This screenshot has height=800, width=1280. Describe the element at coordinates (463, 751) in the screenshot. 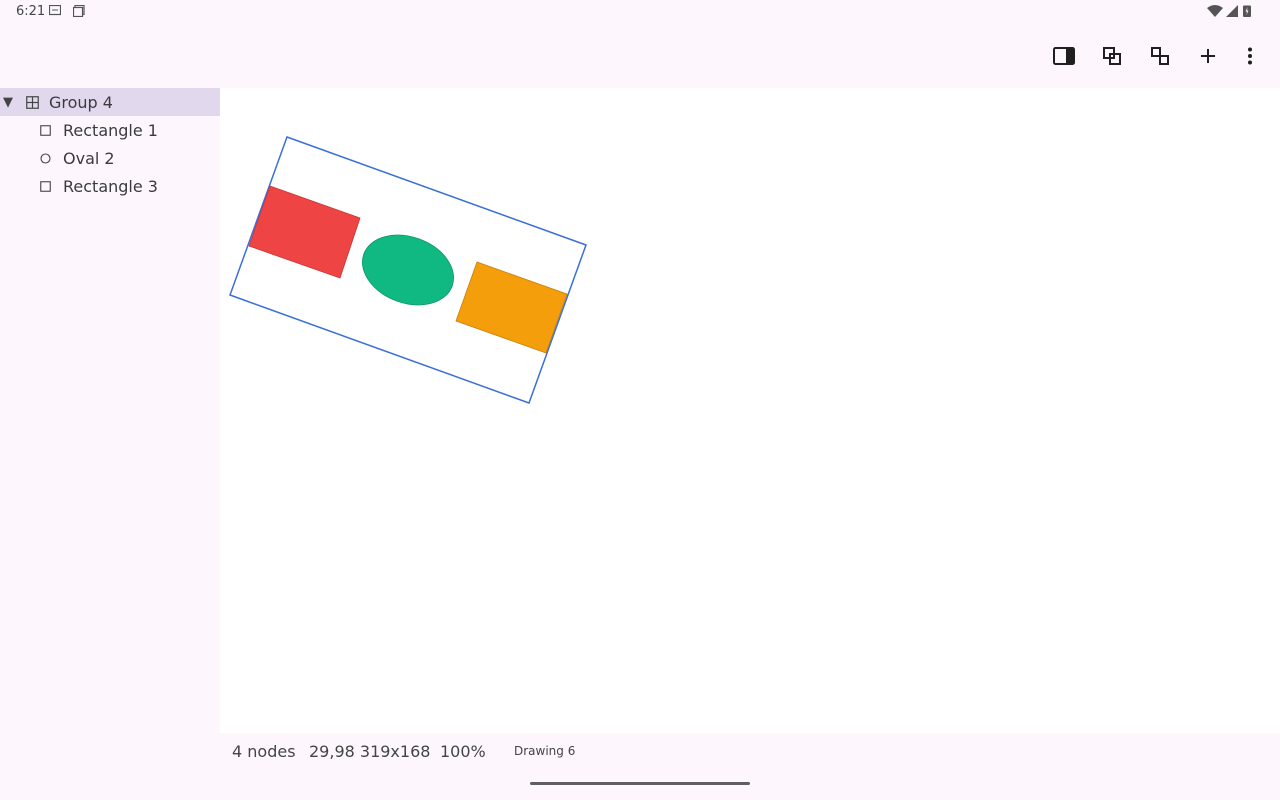

I see `zoom-level: 100%` at that location.